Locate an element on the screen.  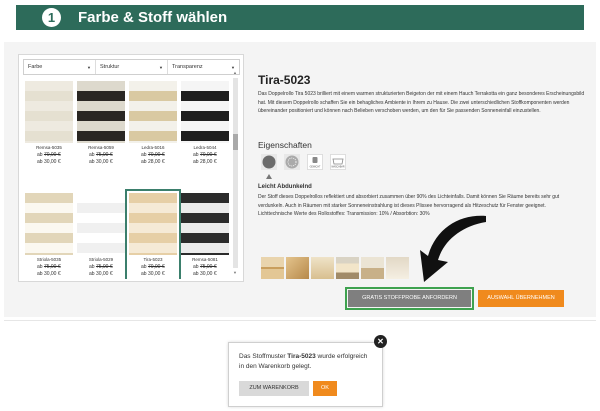
fabric-name: Ledra-5016 is located at coordinates (153, 147).